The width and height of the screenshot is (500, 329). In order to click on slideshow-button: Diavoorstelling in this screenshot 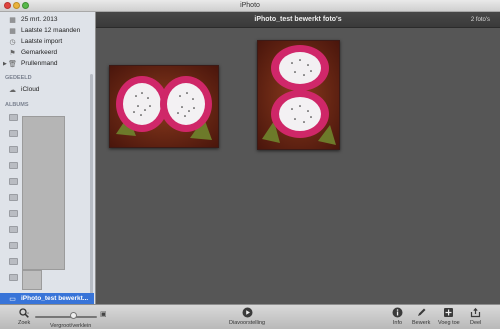, I will do `click(247, 316)`.